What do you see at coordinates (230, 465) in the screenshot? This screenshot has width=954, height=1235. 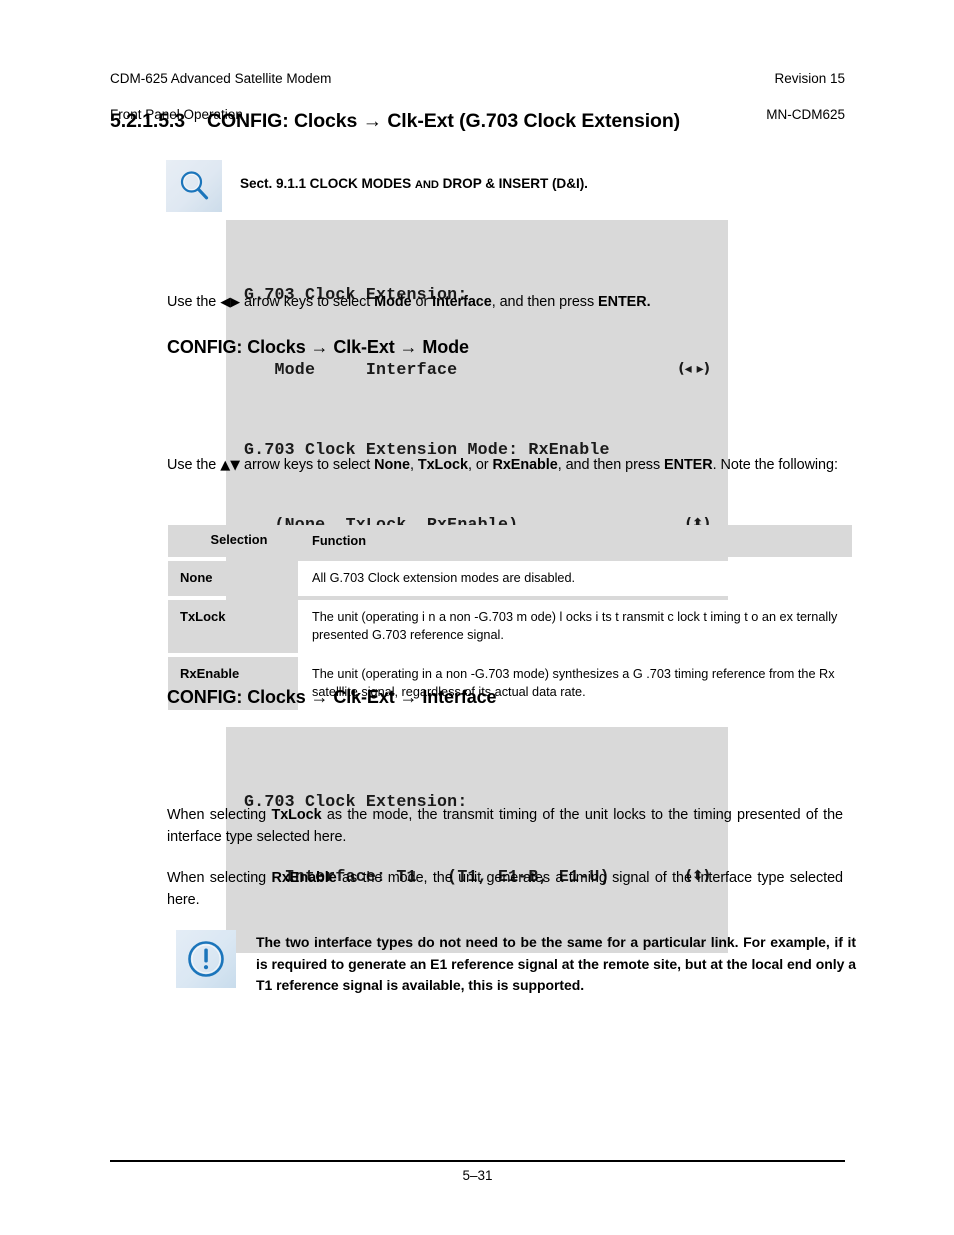 I see `up-down-arrow-icon: ▲▼` at bounding box center [230, 465].